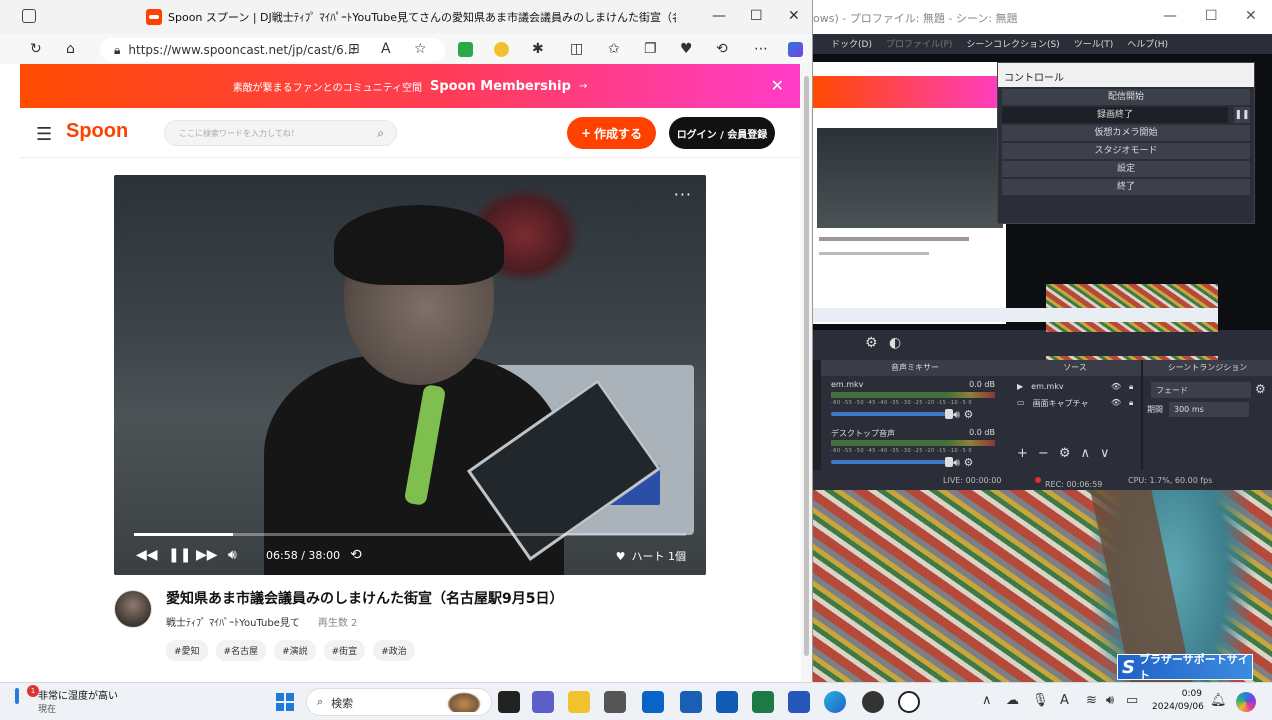 This screenshot has height=720, width=1272. Describe the element at coordinates (1091, 700) in the screenshot. I see `wifi-icon: ≋` at that location.